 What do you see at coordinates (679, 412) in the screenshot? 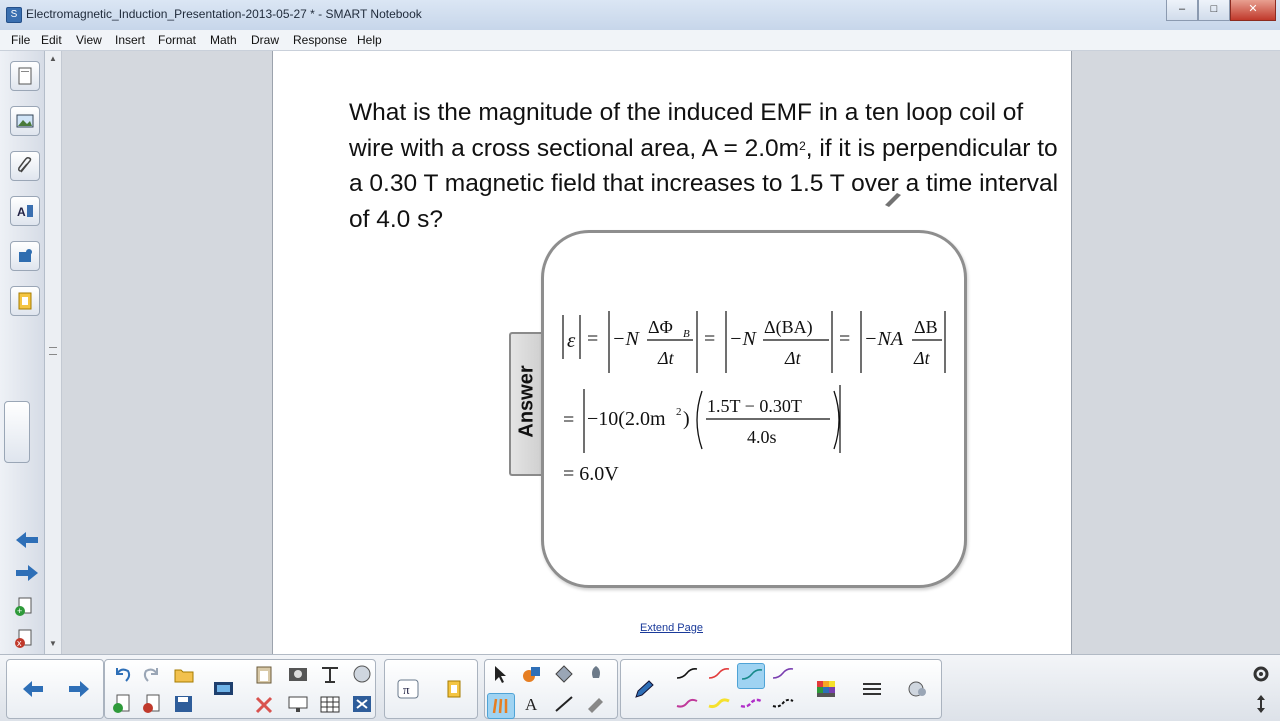
I see `m-squared-exponent: 2` at bounding box center [679, 412].